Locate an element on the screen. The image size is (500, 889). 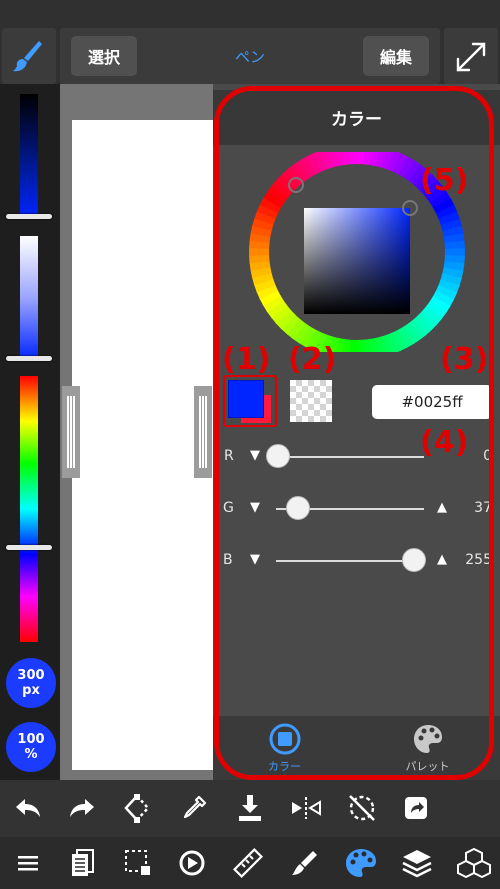
menu-button is located at coordinates (28, 863).